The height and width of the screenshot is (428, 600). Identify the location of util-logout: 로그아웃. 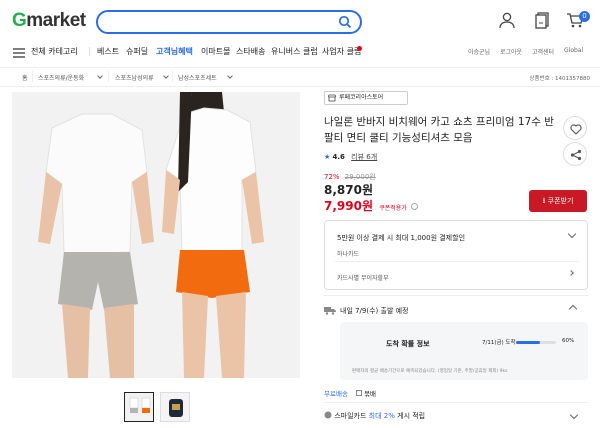
(511, 51).